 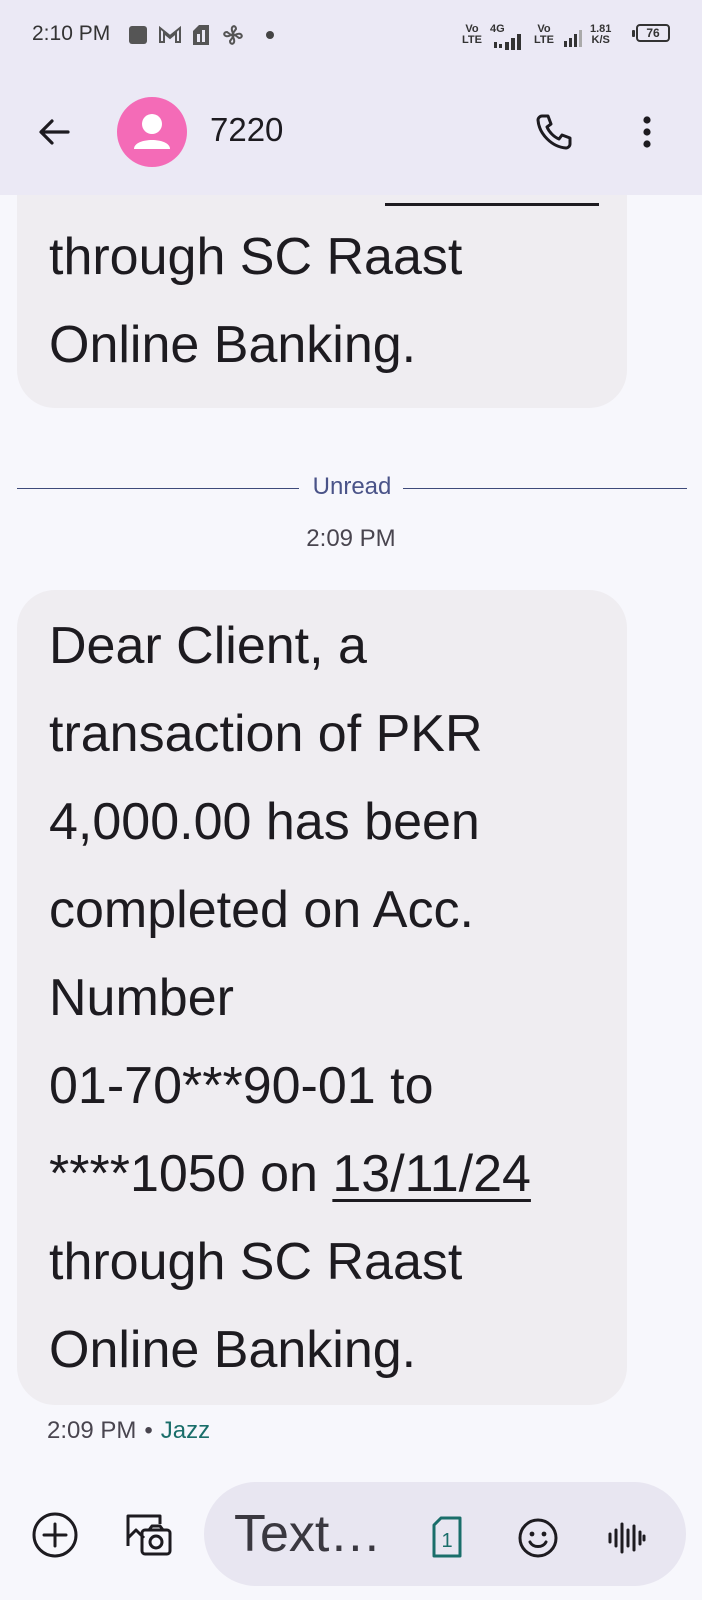 I want to click on message-timestamp: 2:09 PM, so click(x=351, y=538).